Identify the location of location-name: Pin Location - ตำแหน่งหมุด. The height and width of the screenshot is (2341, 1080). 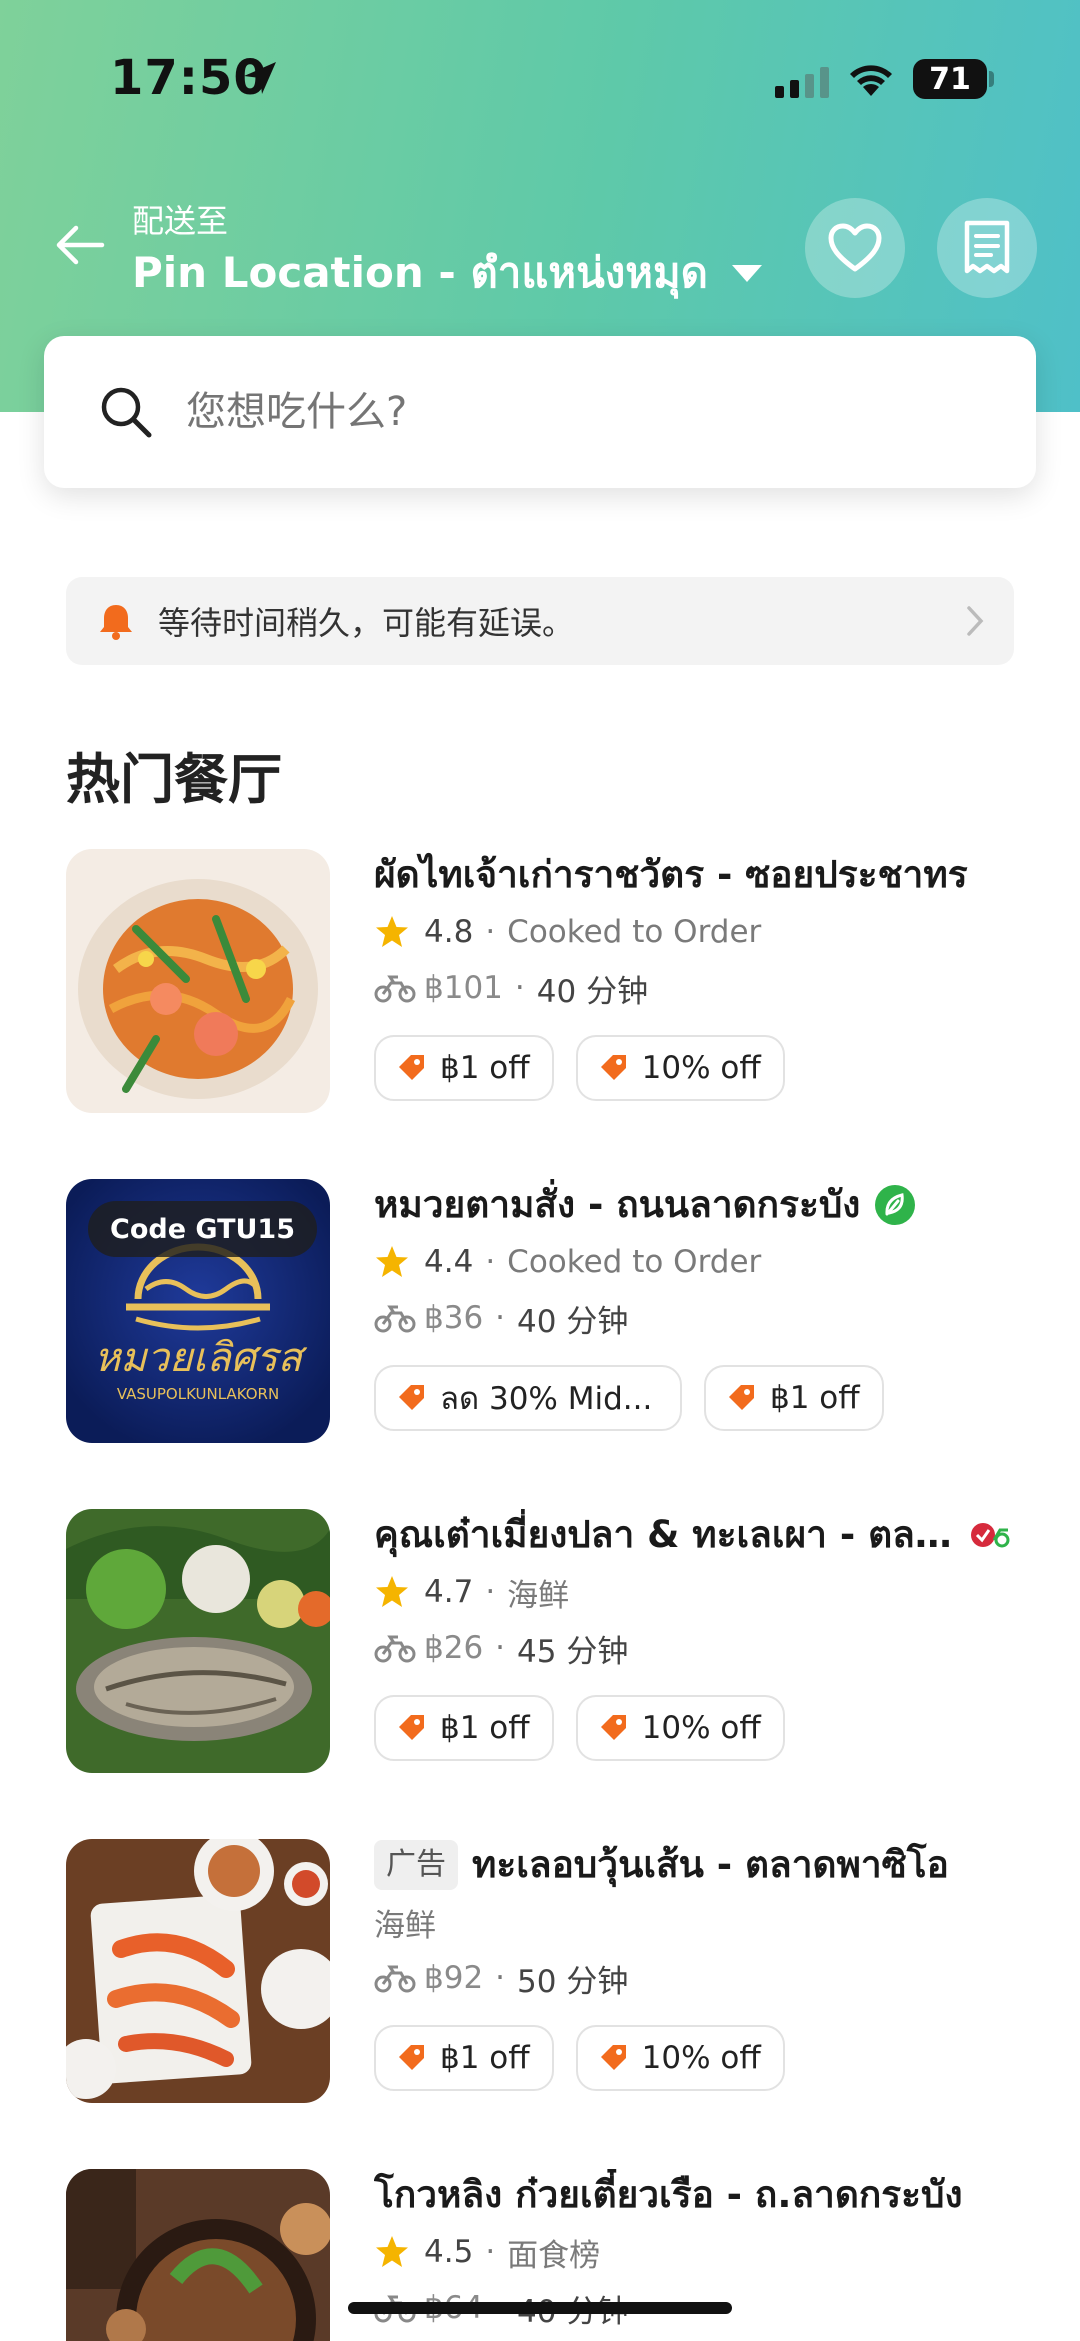
(420, 272).